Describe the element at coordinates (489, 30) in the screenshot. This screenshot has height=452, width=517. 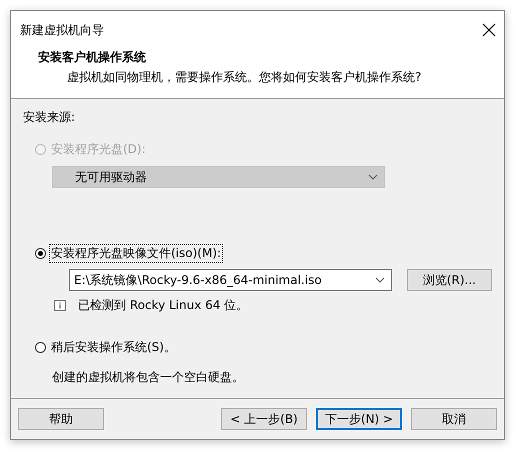
I see `close-icon` at that location.